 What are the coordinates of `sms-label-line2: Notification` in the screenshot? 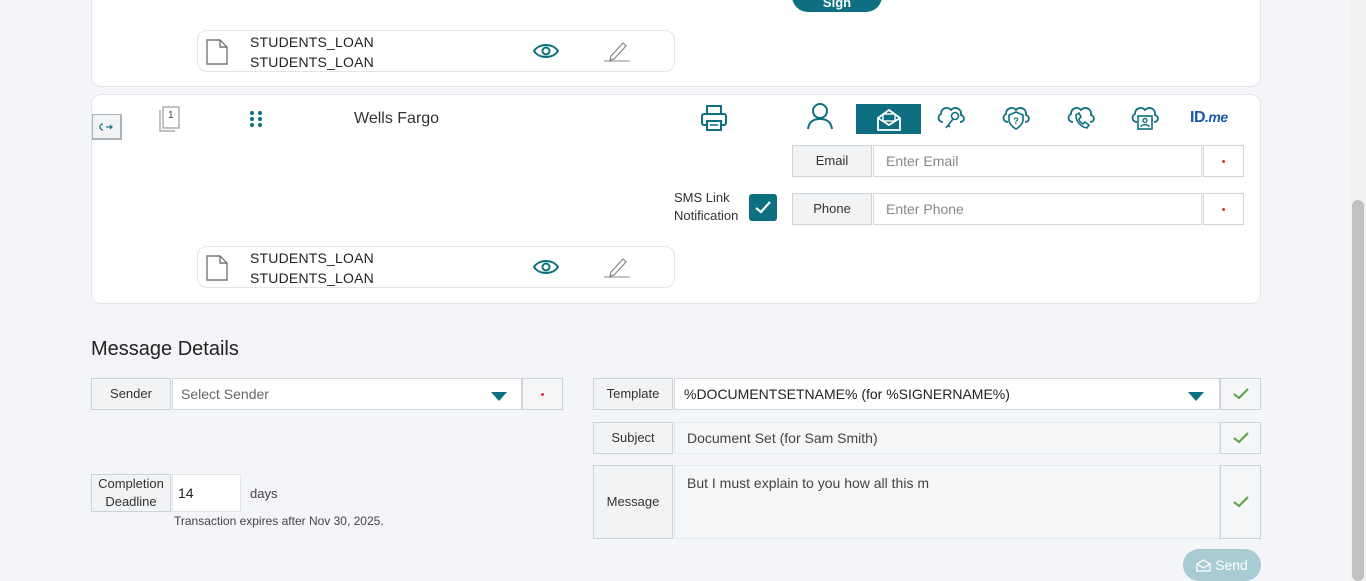 It's located at (706, 215).